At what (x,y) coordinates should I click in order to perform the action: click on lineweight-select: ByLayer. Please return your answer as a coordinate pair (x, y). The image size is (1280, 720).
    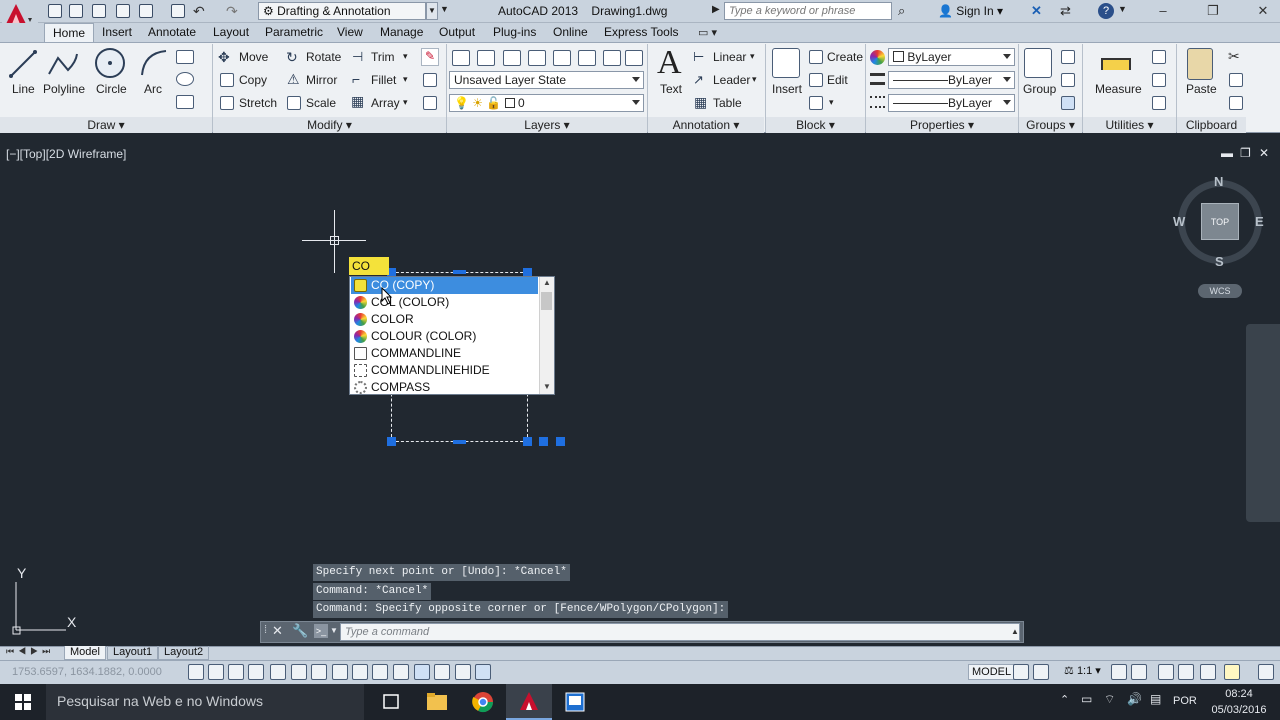
    Looking at the image, I should click on (951, 103).